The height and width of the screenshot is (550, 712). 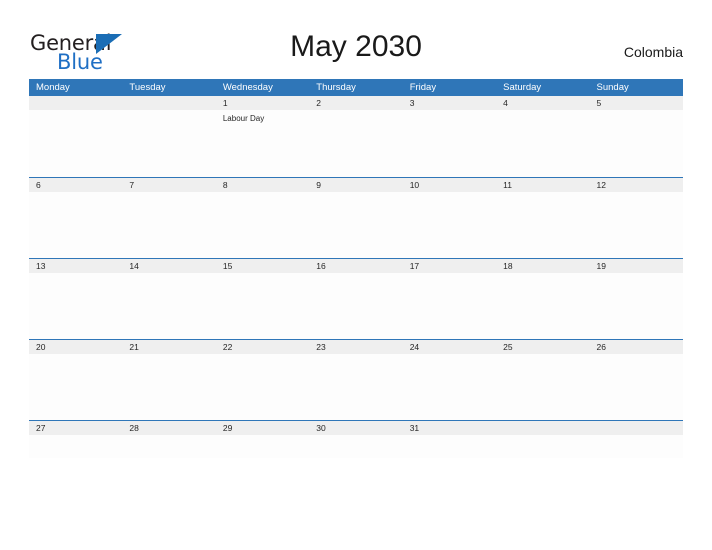 I want to click on date-number-strip: 6 7 8 9 10 11 12, so click(x=356, y=184).